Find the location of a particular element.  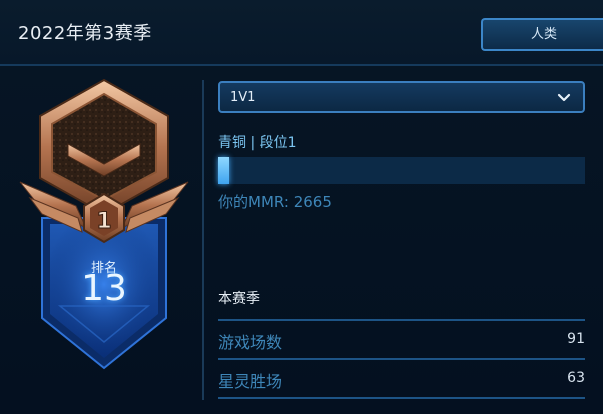

chevron-down-icon is located at coordinates (564, 97).